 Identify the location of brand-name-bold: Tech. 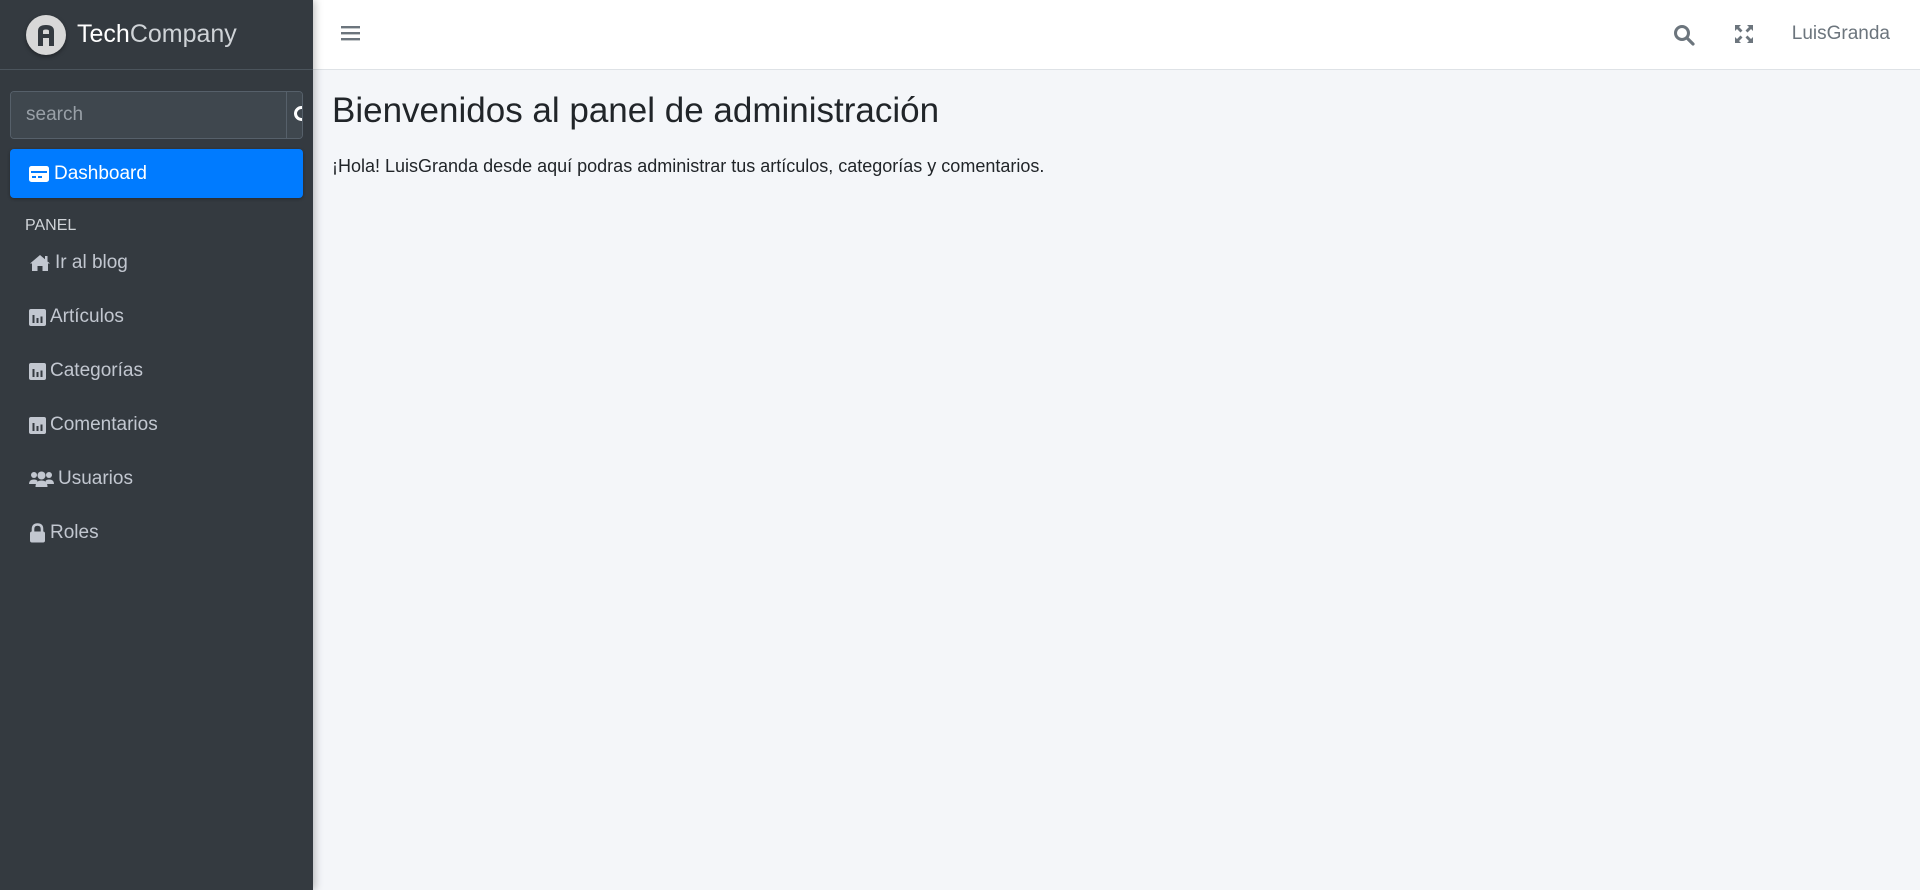
(103, 34).